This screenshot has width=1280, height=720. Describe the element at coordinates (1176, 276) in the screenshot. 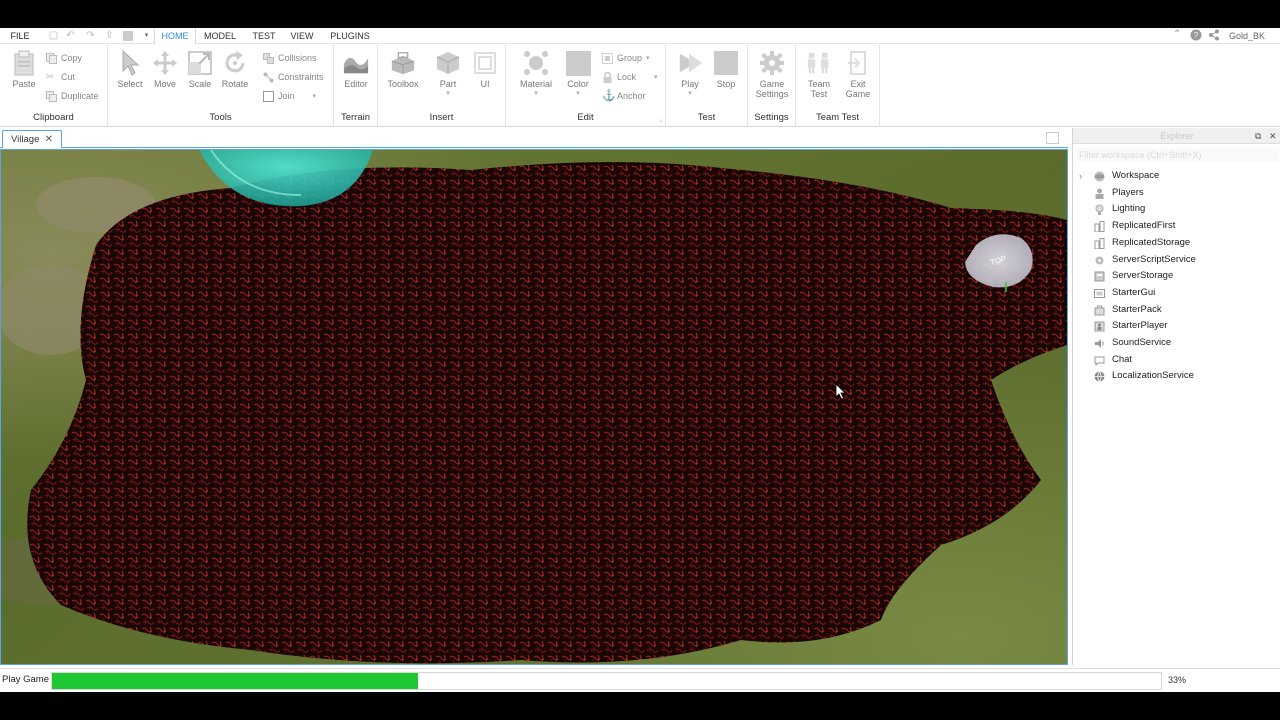

I see `explorer-item-serverstorage: ServerStorage` at that location.